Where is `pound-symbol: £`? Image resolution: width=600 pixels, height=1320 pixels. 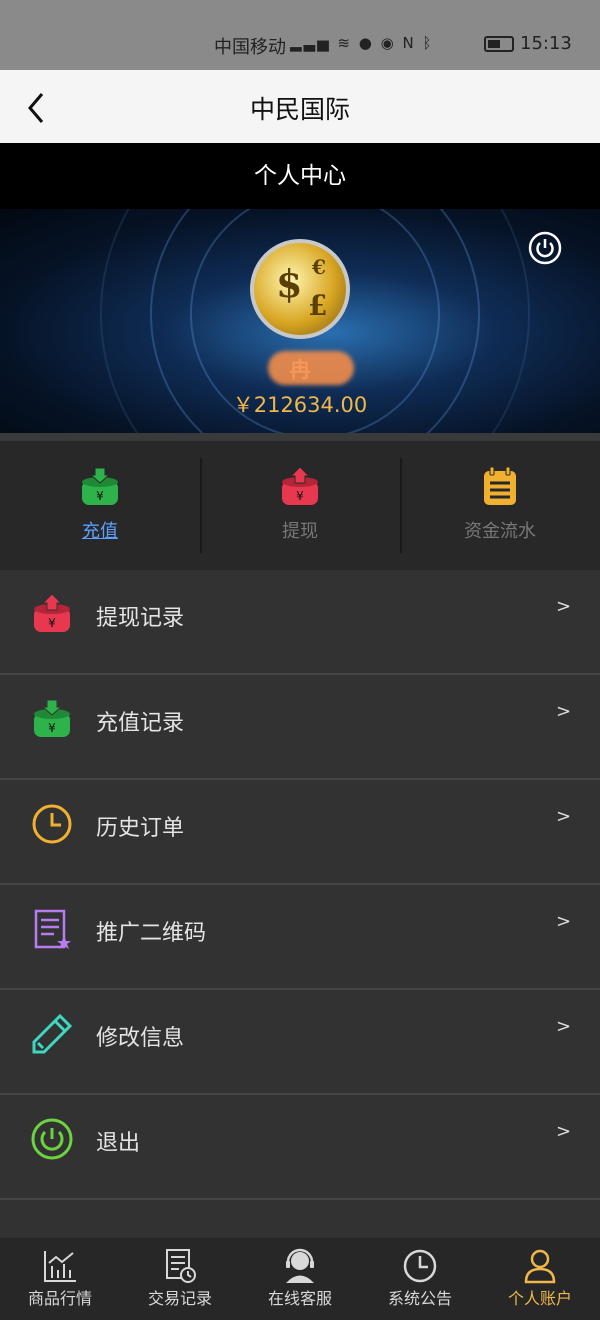 pound-symbol: £ is located at coordinates (318, 305).